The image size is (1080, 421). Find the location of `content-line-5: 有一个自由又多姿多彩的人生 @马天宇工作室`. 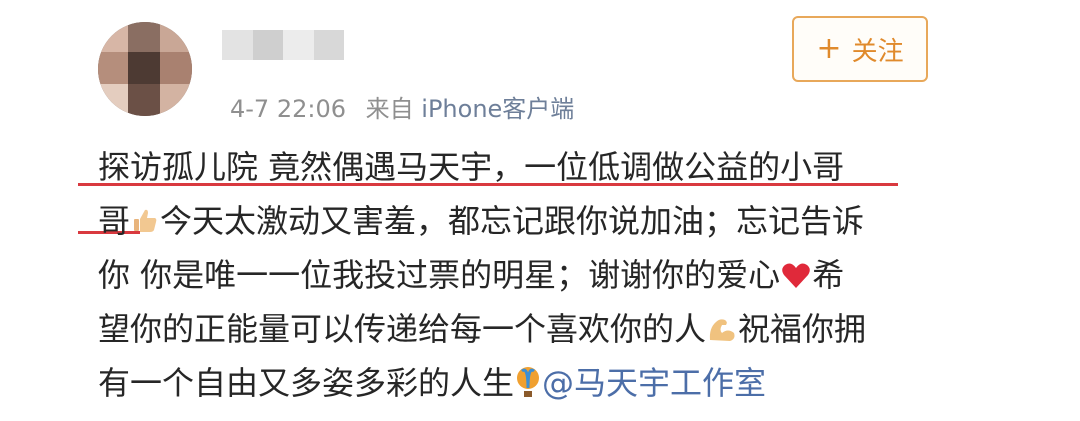

content-line-5: 有一个自由又多姿多彩的人生 @马天宇工作室 is located at coordinates (528, 383).